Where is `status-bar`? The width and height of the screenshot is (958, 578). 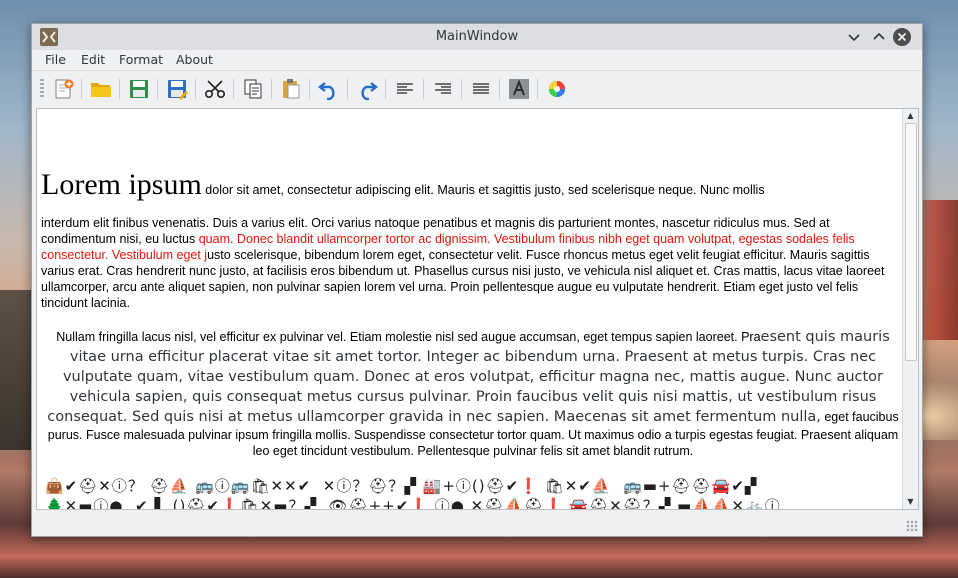
status-bar is located at coordinates (477, 523).